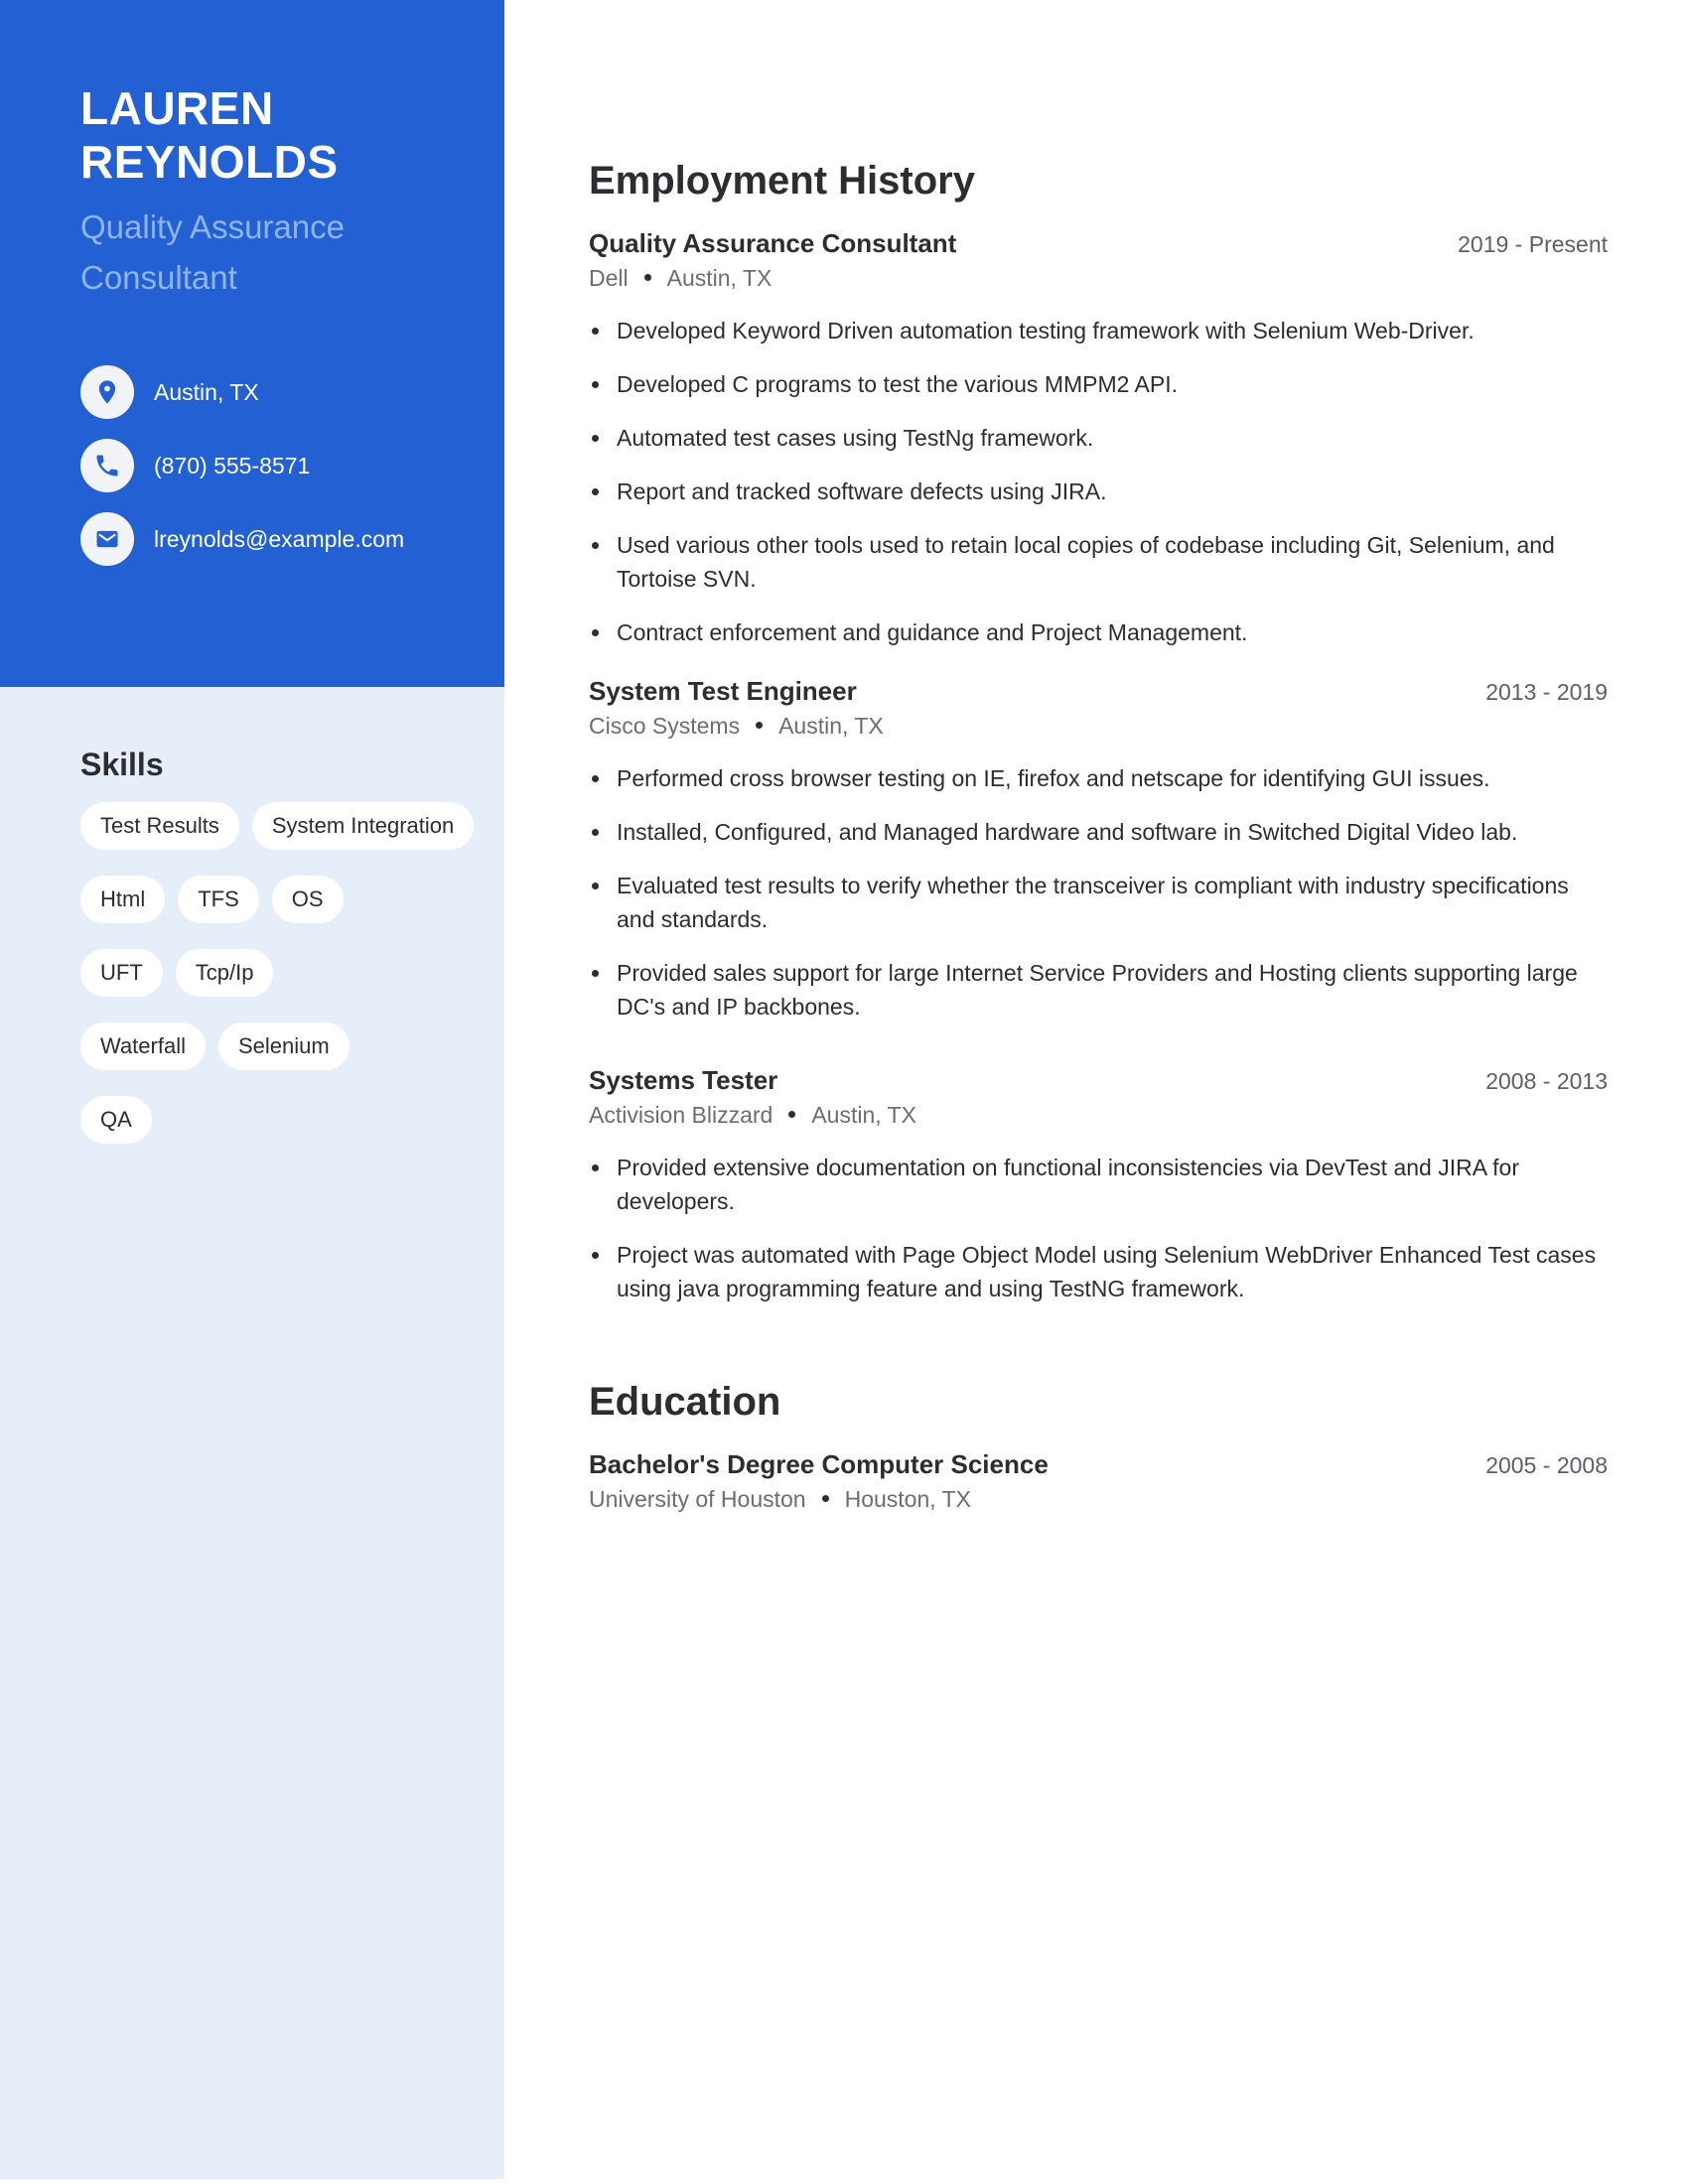 This screenshot has width=1688, height=2184. What do you see at coordinates (107, 392) in the screenshot?
I see `location-pin-icon` at bounding box center [107, 392].